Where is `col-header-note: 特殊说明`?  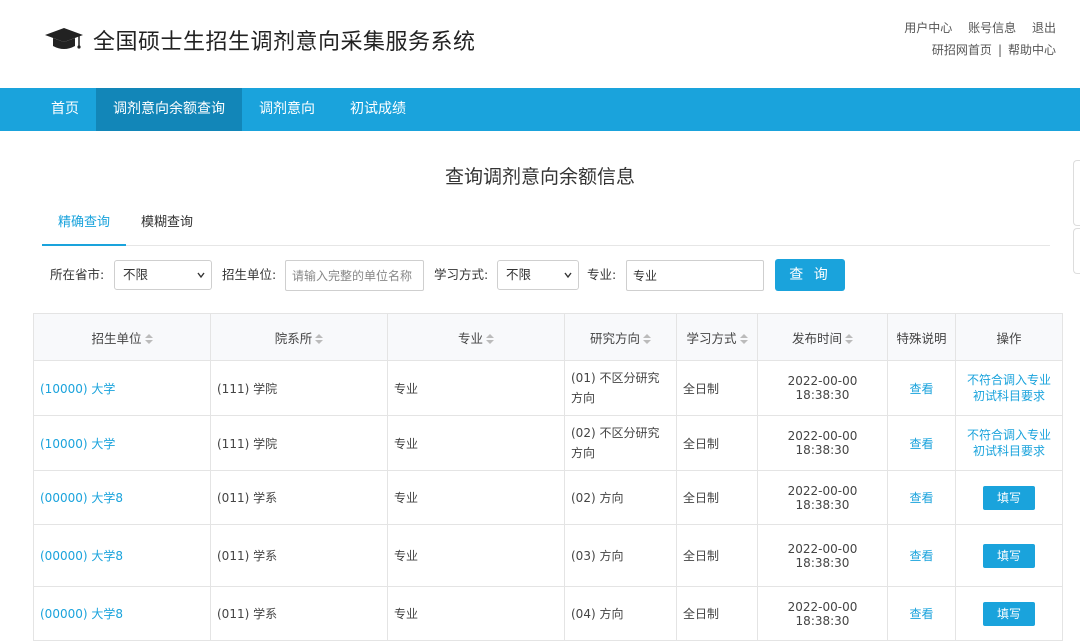
col-header-note: 特殊说明 is located at coordinates (921, 337).